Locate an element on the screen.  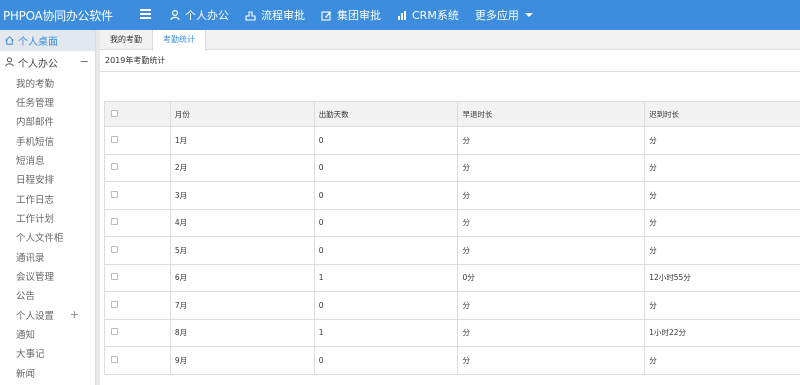
nav-group-approval-label: 集团审批 is located at coordinates (359, 15).